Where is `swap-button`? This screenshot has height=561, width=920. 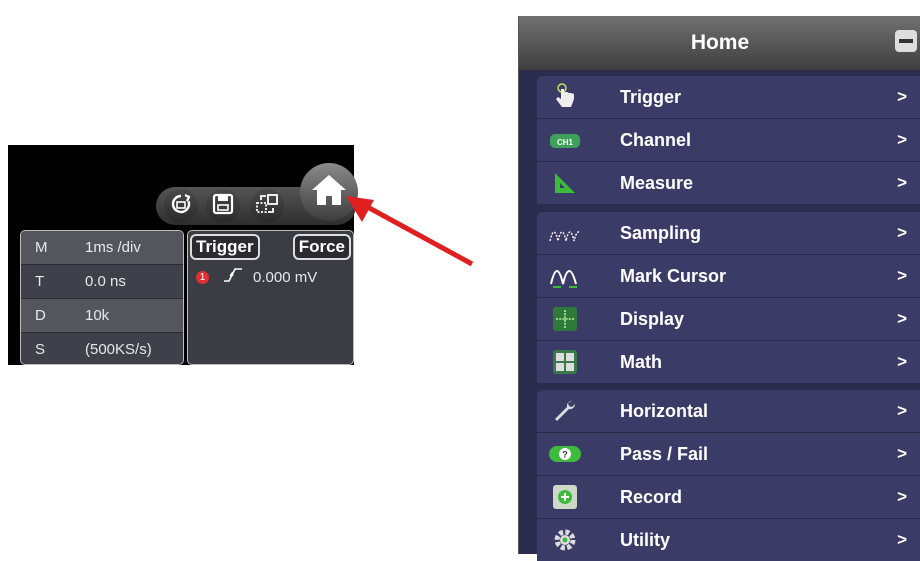 swap-button is located at coordinates (267, 206).